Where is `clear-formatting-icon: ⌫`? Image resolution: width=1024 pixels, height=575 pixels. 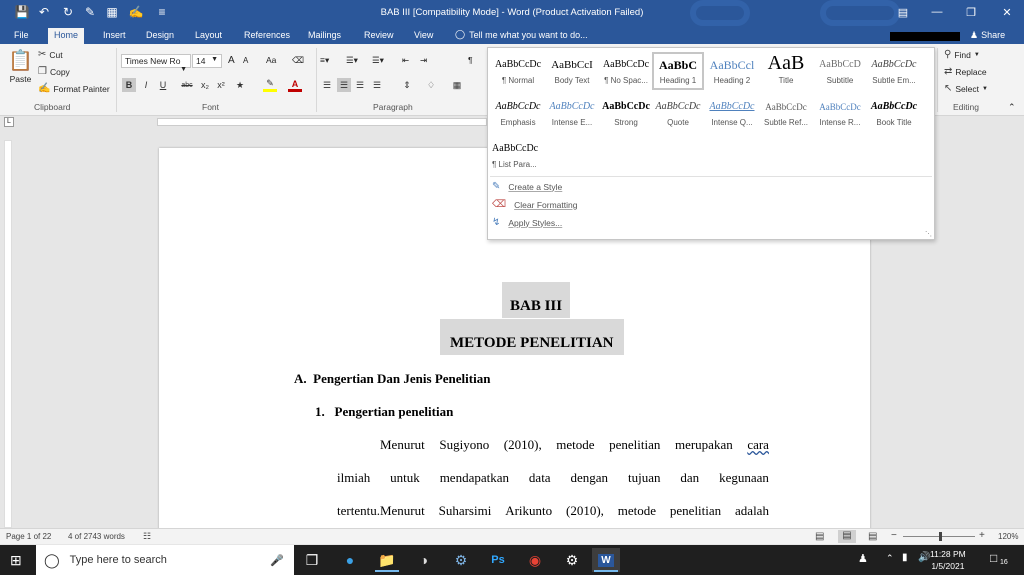
clear-formatting-icon: ⌫ is located at coordinates (298, 60).